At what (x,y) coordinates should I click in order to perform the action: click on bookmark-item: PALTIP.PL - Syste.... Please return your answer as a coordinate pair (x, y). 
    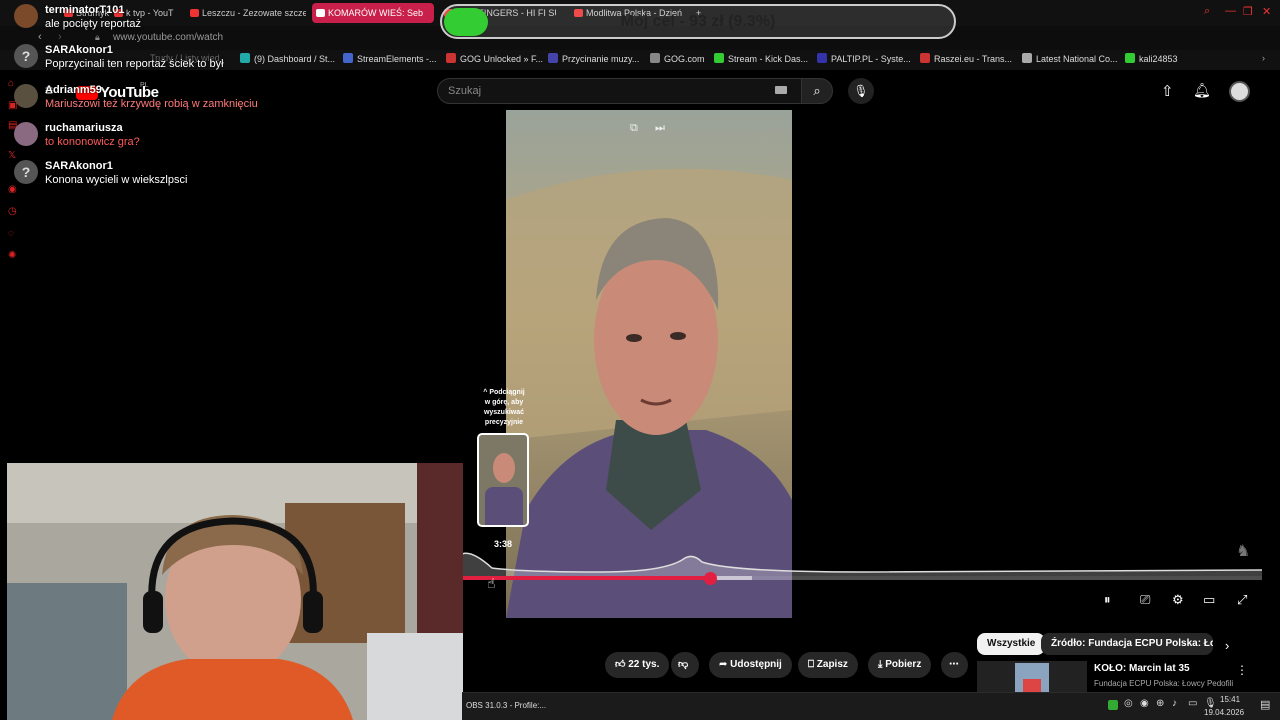
    Looking at the image, I should click on (864, 58).